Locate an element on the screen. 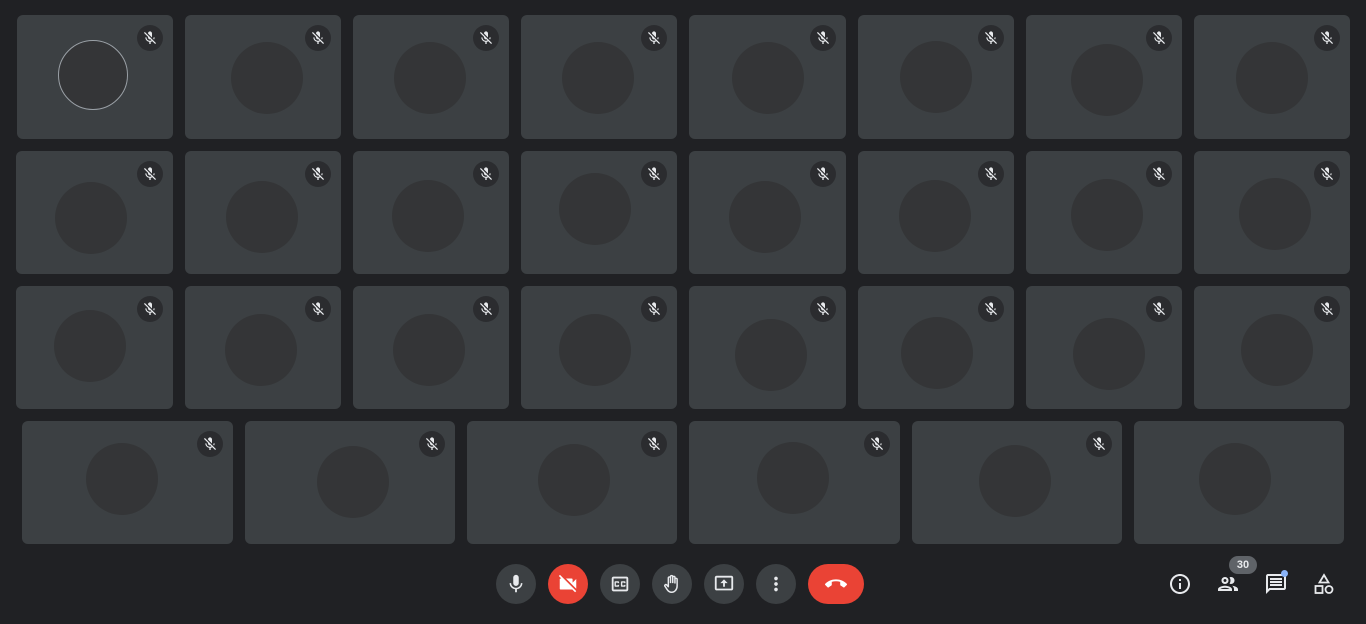 This screenshot has width=1366, height=624. more-options-button is located at coordinates (776, 584).